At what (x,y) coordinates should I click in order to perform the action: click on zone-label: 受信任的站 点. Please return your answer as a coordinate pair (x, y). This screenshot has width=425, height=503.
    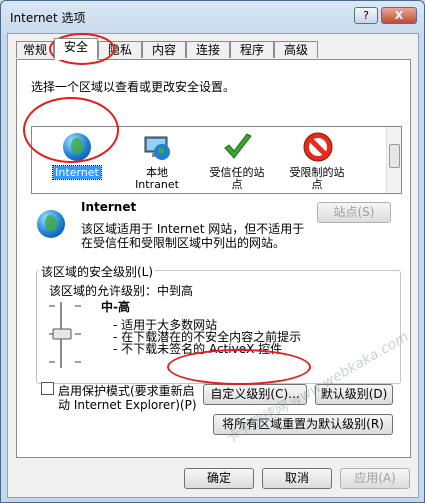
    Looking at the image, I should click on (237, 178).